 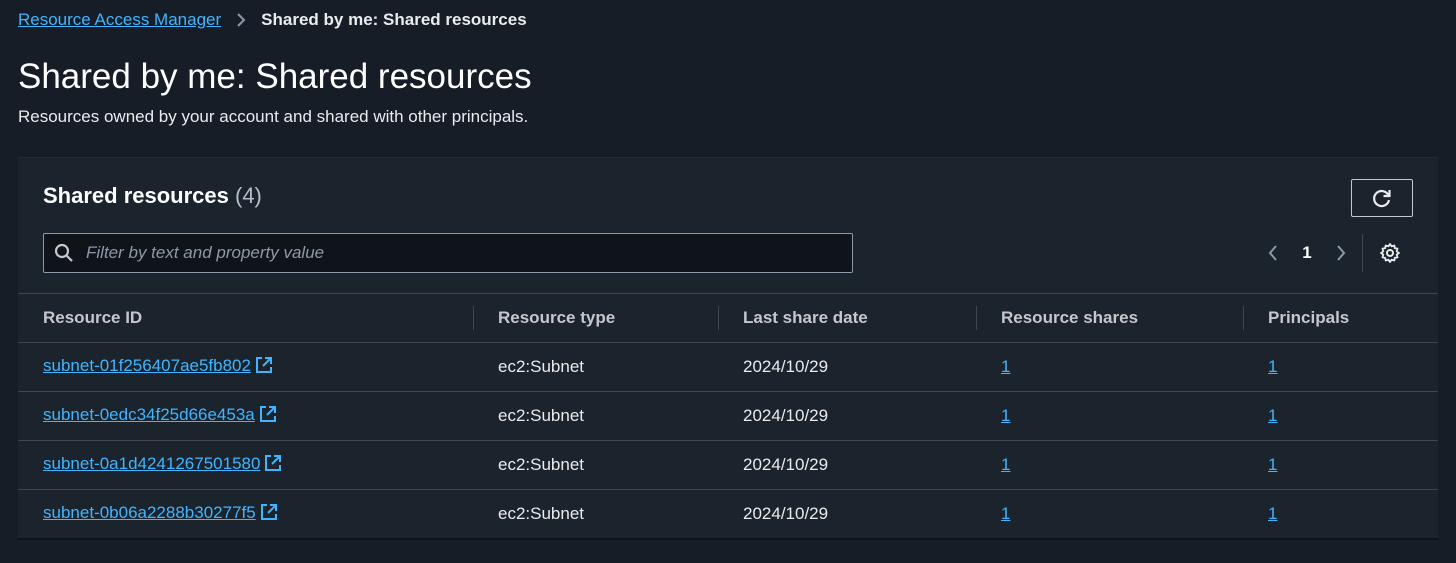 What do you see at coordinates (149, 512) in the screenshot?
I see `resource-id-link: subnet-0b06a2288b30277f5` at bounding box center [149, 512].